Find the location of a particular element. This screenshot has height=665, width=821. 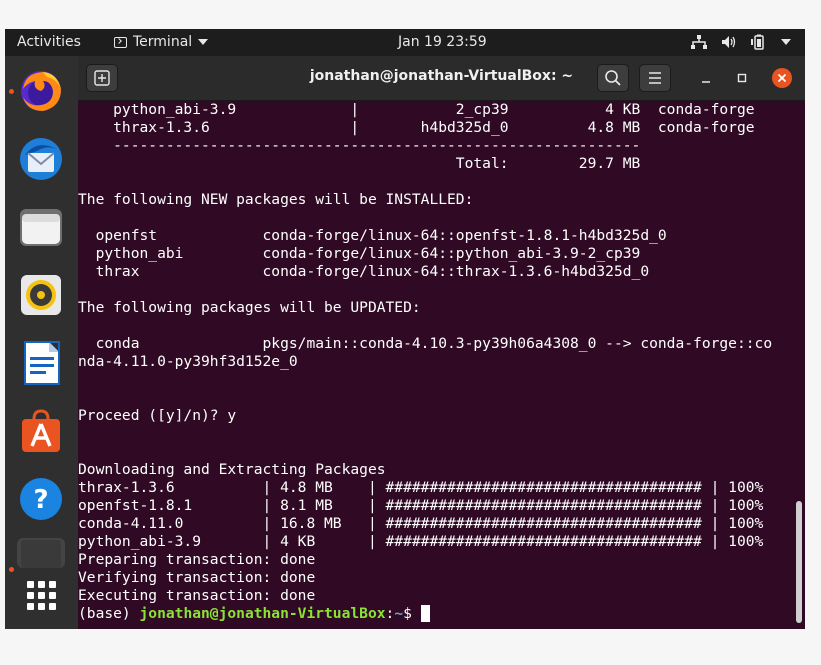

top-bar: Activities Terminal Jan 19 23:59 is located at coordinates (405, 42).